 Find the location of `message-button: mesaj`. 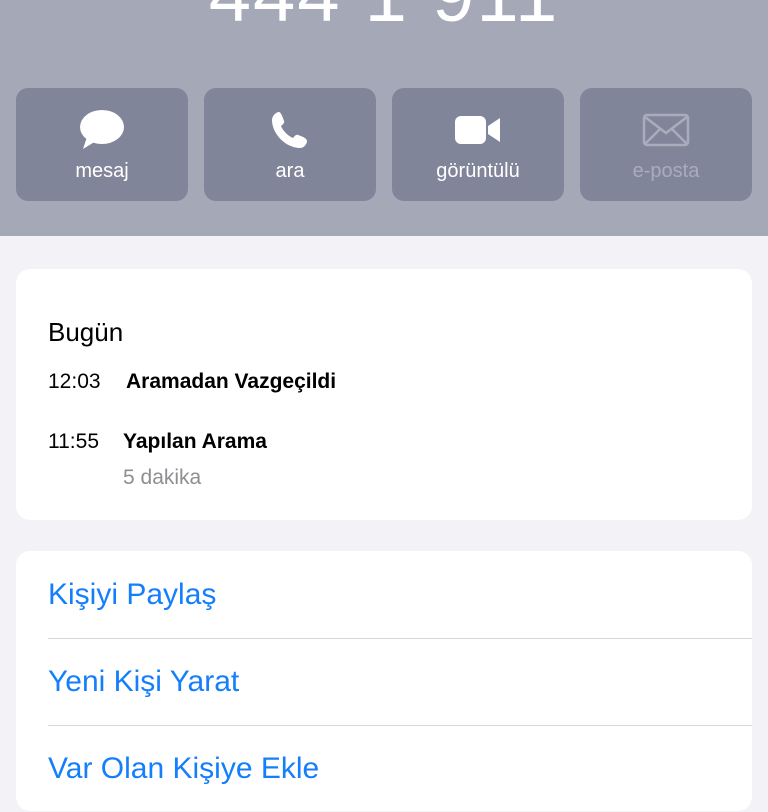

message-button: mesaj is located at coordinates (102, 144).